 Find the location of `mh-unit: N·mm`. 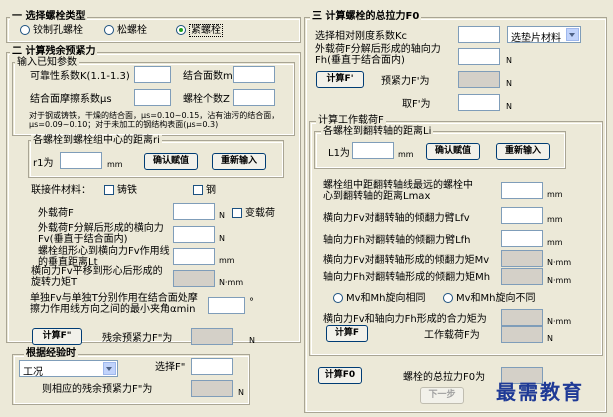

mh-unit: N·mm is located at coordinates (559, 280).